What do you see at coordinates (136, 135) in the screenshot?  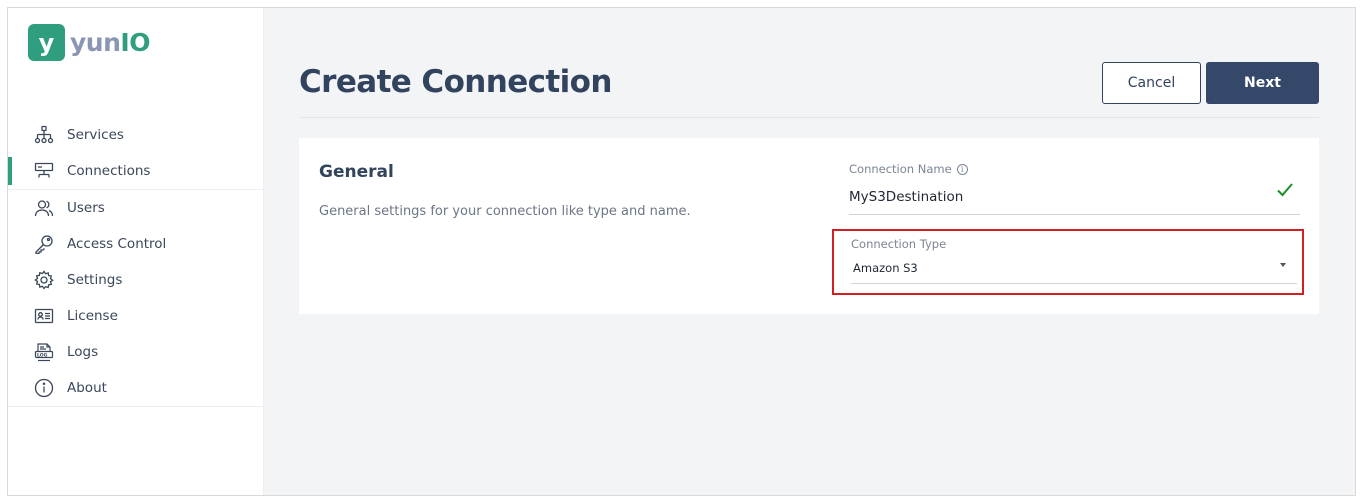 I see `sidebar-item-services: Services` at bounding box center [136, 135].